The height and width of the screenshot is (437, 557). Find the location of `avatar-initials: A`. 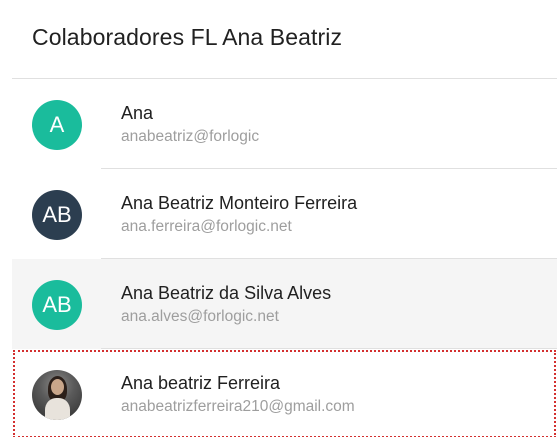

avatar-initials: A is located at coordinates (57, 124).